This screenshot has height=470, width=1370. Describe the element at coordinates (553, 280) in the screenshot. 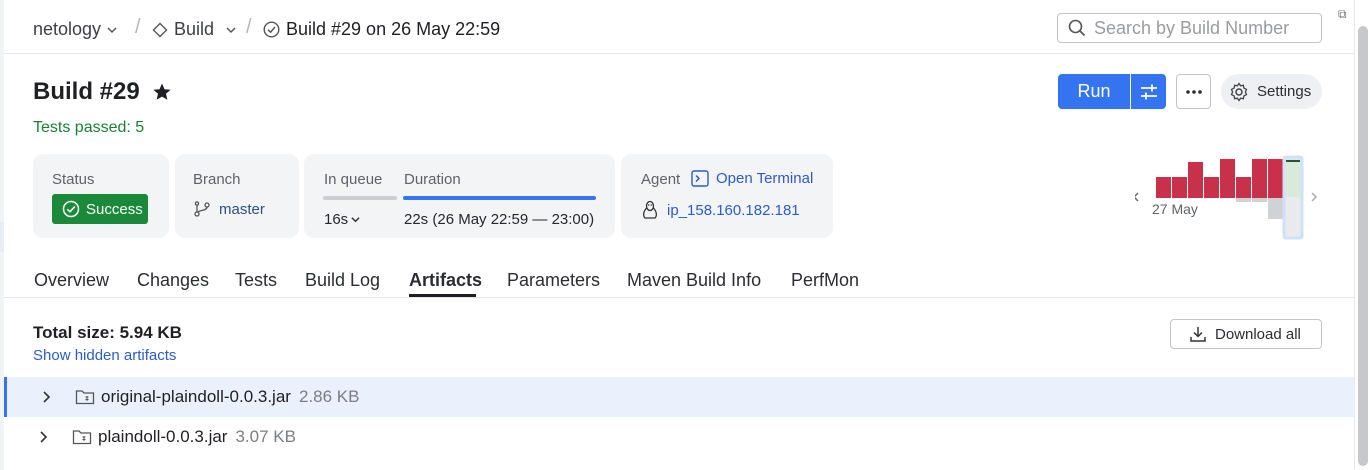

I see `tab-parameters: Parameters` at that location.